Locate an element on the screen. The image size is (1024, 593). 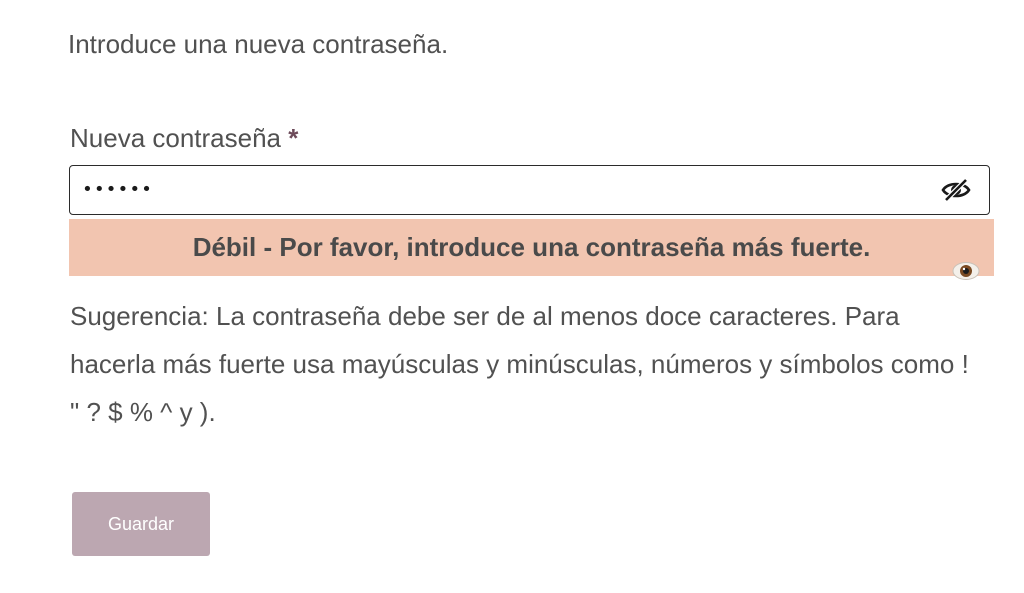
required-marker: * is located at coordinates (293, 138).